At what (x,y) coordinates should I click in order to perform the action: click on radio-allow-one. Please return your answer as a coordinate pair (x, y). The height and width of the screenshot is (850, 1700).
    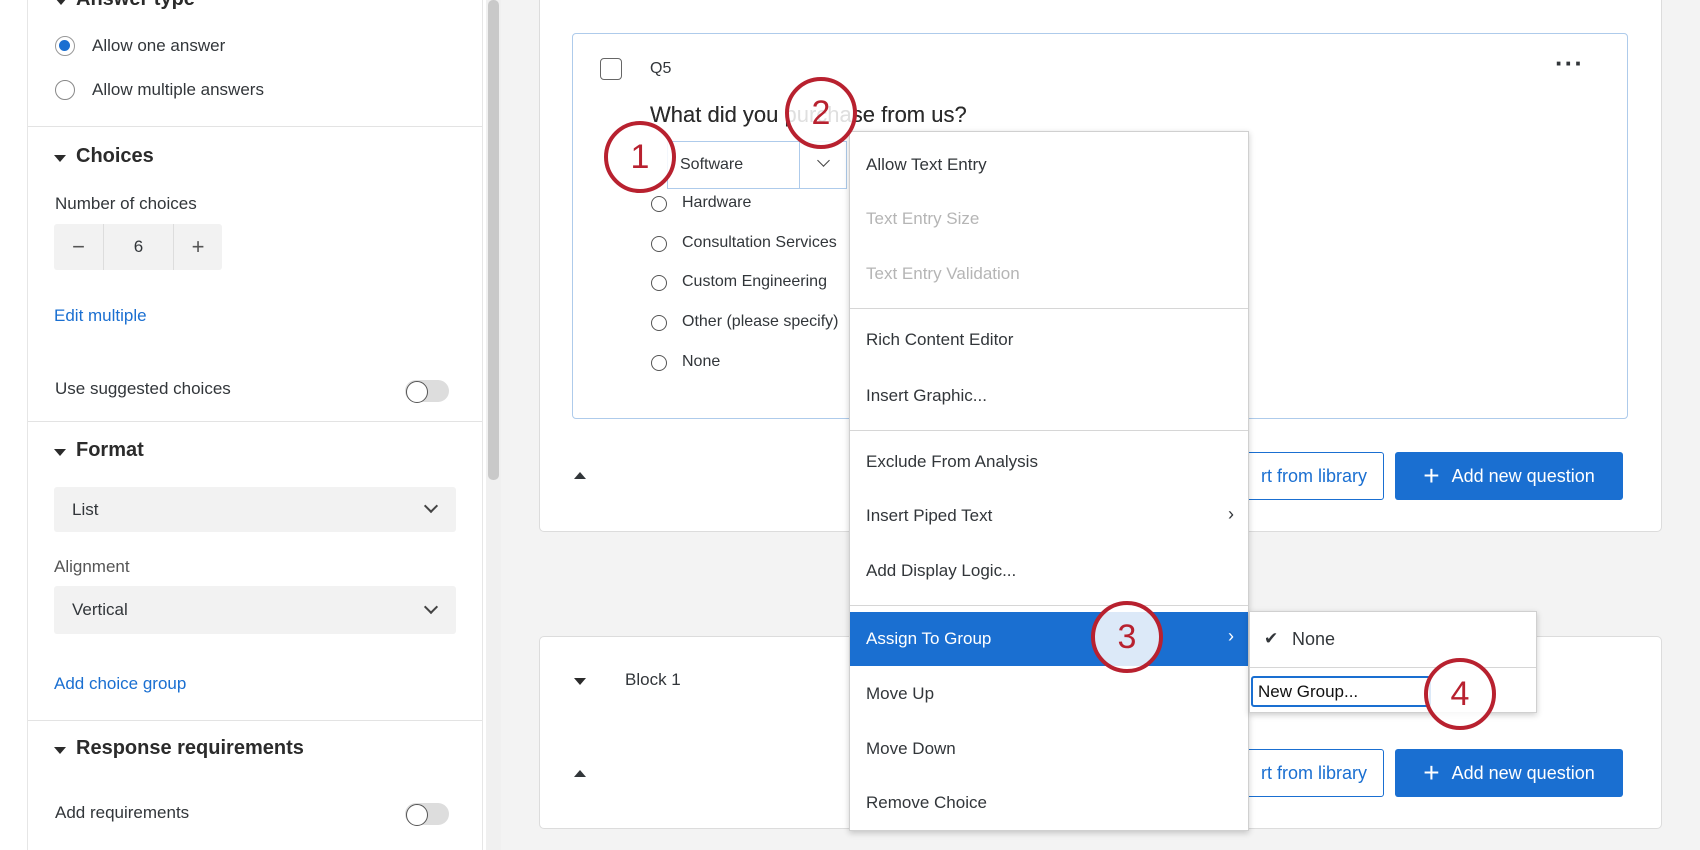
    Looking at the image, I should click on (65, 46).